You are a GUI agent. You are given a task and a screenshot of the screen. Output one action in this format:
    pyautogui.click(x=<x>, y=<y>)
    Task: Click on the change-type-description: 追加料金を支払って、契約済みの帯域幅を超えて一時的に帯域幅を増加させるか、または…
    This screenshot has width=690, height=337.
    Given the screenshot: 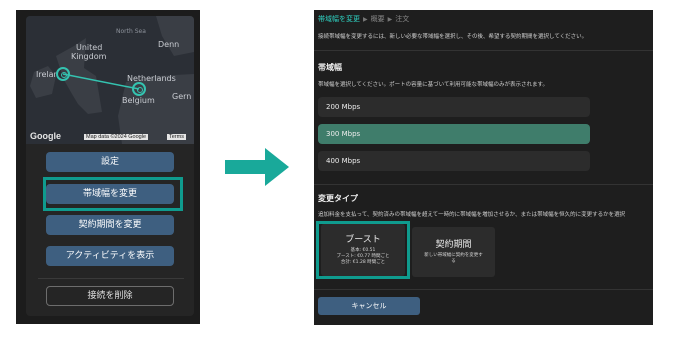 What is the action you would take?
    pyautogui.click(x=472, y=215)
    